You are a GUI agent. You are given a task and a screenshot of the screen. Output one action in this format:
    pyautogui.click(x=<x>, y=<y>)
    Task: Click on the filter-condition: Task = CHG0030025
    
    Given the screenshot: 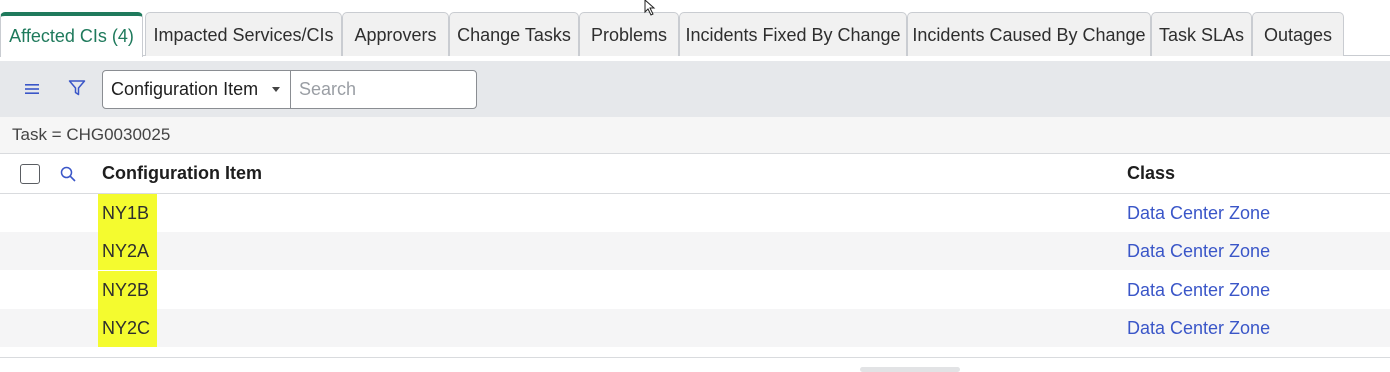 What is the action you would take?
    pyautogui.click(x=91, y=135)
    